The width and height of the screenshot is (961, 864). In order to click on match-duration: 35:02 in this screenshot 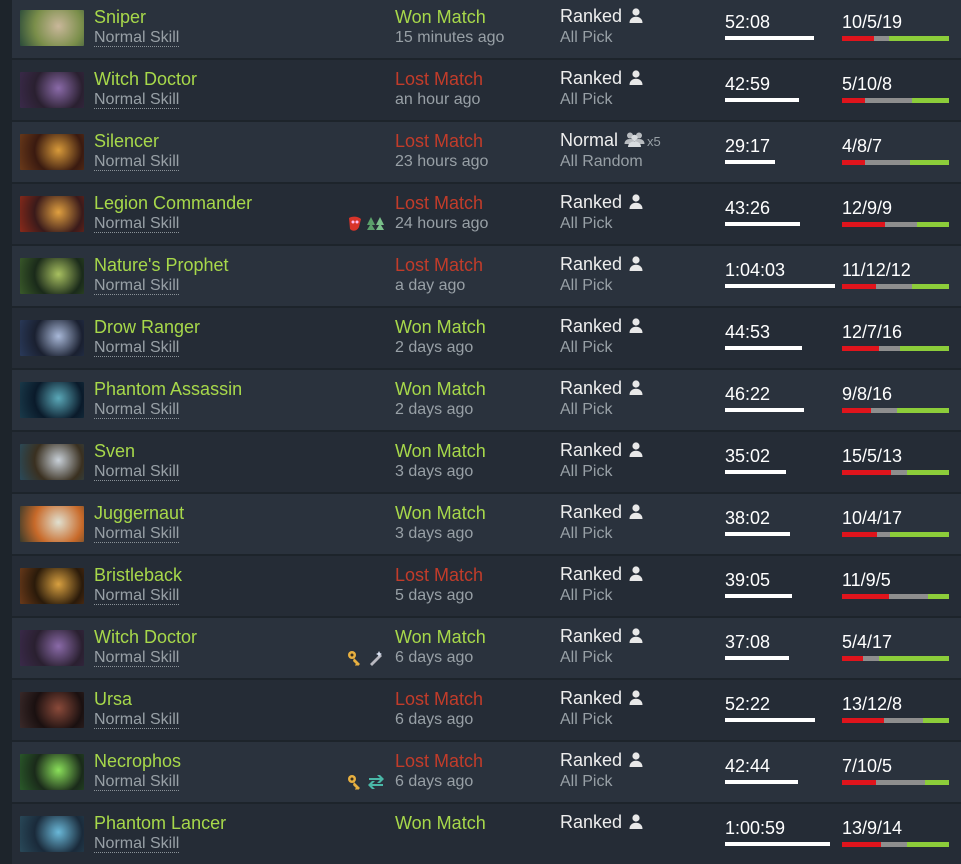, I will do `click(748, 456)`.